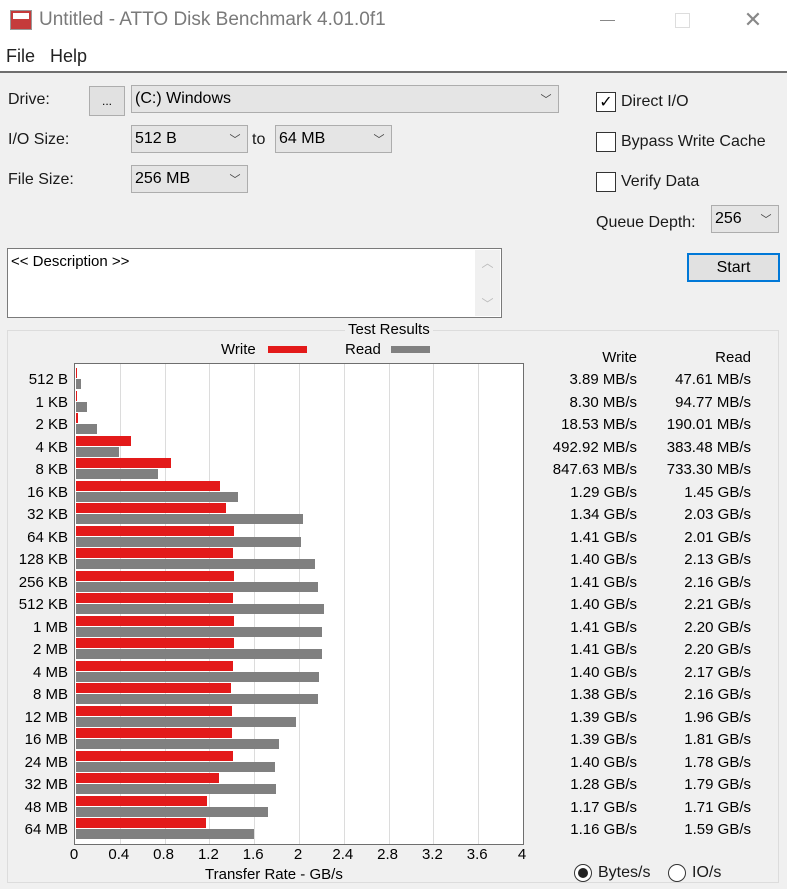  What do you see at coordinates (682, 20) in the screenshot?
I see `maximize-button` at bounding box center [682, 20].